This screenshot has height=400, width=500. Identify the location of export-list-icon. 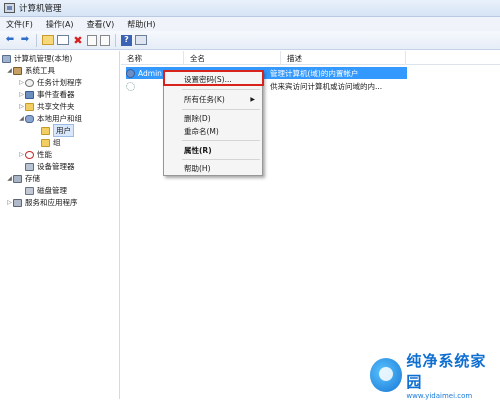
(105, 40).